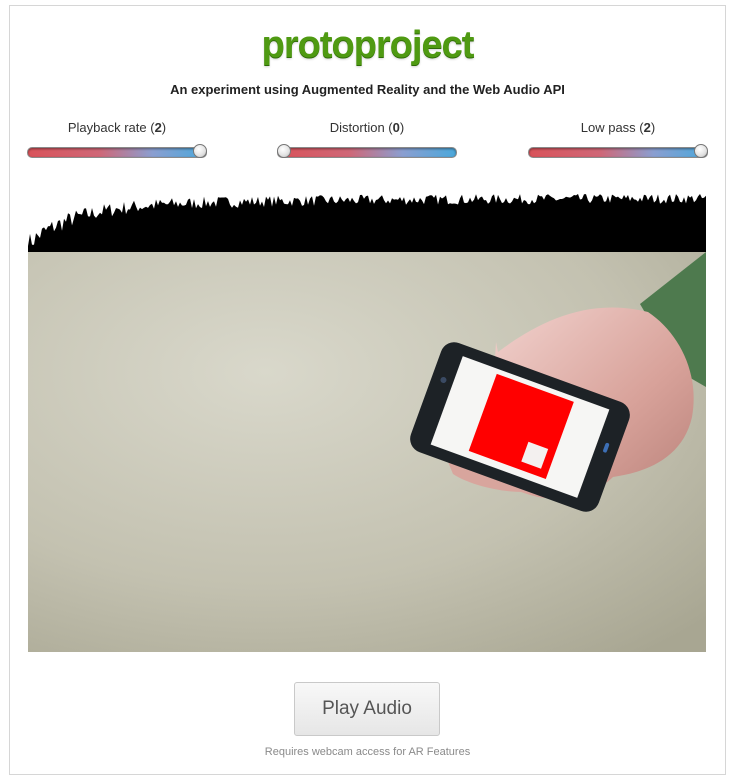 This screenshot has height=781, width=735. What do you see at coordinates (608, 127) in the screenshot?
I see `low-pass-label-text: Low pass` at bounding box center [608, 127].